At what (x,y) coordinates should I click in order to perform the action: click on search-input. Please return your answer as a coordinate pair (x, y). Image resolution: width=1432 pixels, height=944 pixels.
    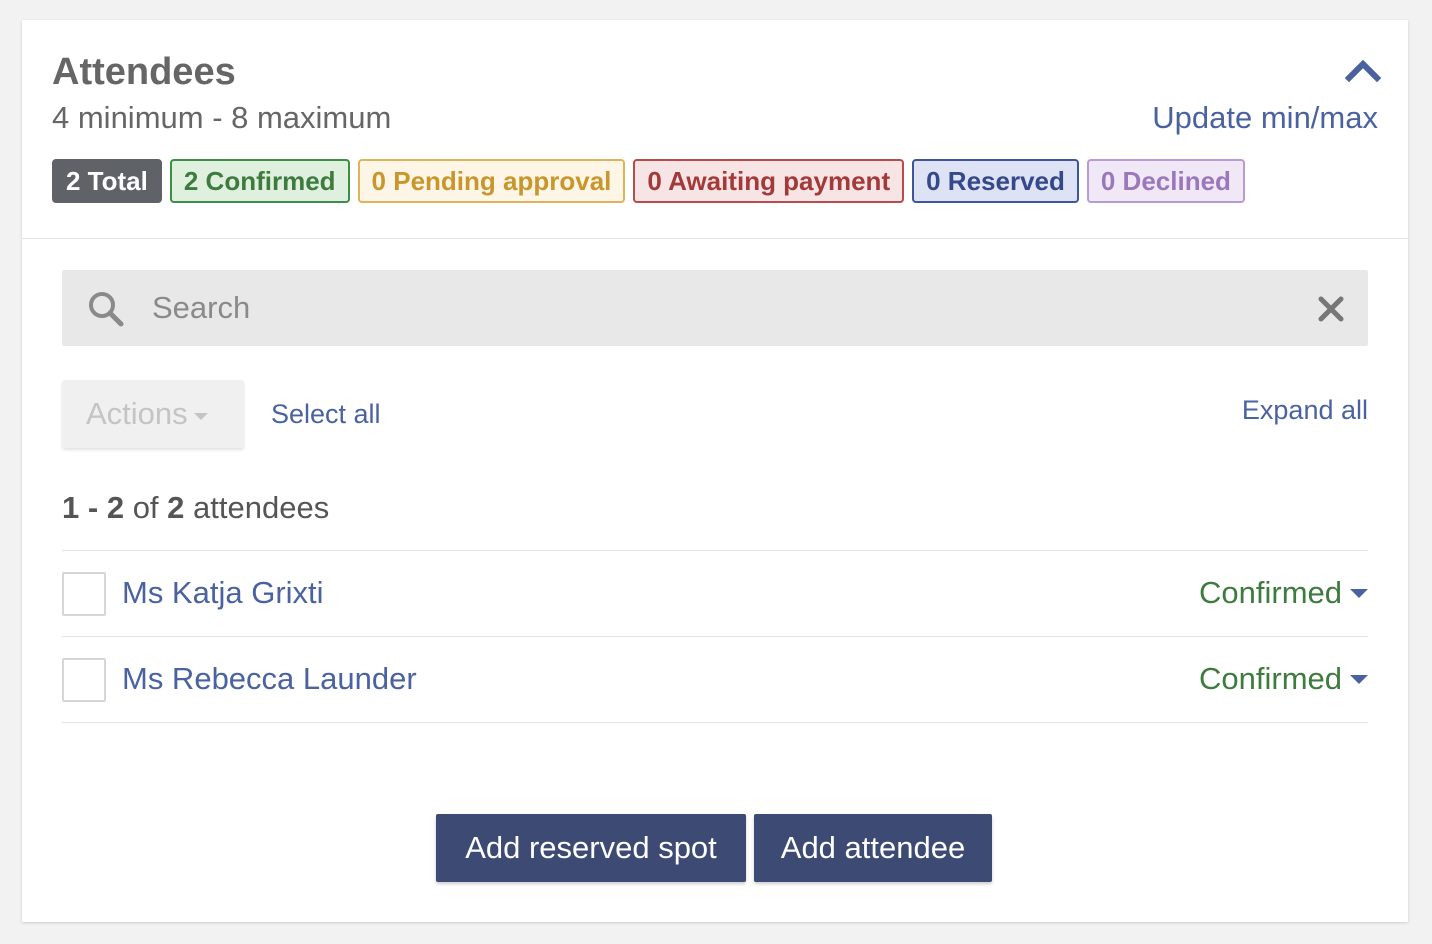
    Looking at the image, I should click on (710, 308).